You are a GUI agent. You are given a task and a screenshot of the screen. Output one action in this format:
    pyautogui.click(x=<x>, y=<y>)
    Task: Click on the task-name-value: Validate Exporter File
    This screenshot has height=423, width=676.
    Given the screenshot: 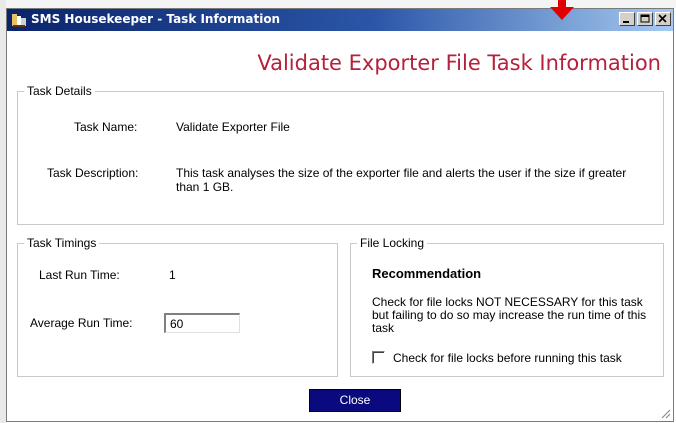 What is the action you would take?
    pyautogui.click(x=233, y=127)
    